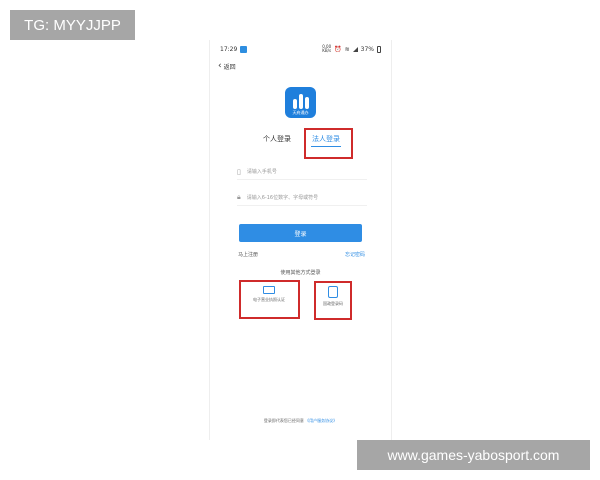  I want to click on alarm-icon: ⏰, so click(338, 49).